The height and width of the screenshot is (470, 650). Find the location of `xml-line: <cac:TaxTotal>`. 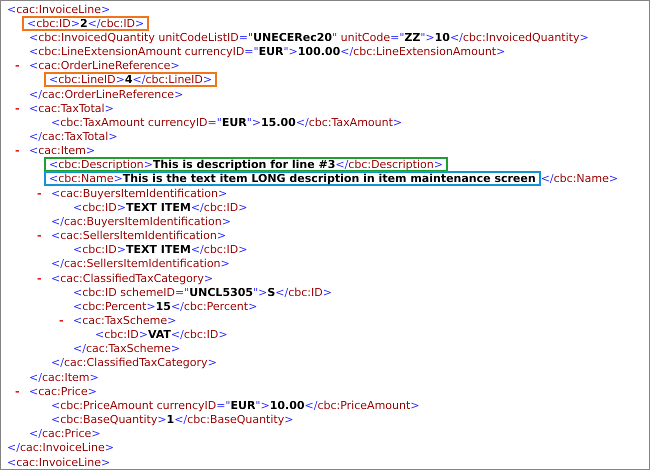

xml-line: <cac:TaxTotal> is located at coordinates (71, 108).